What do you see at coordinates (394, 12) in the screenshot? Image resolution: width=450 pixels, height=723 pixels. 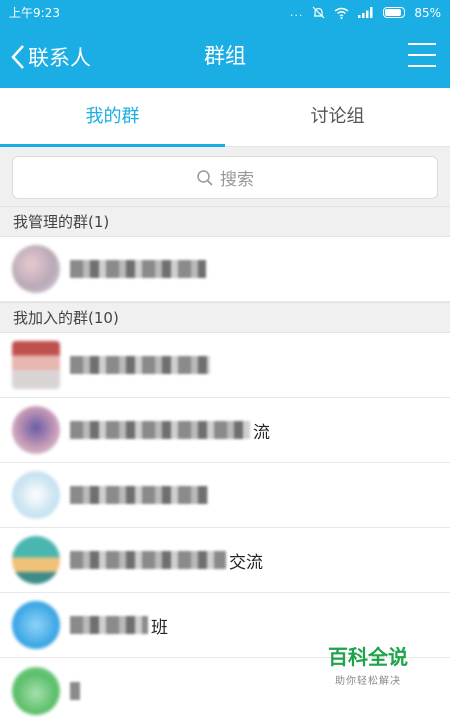 I see `battery-icon` at bounding box center [394, 12].